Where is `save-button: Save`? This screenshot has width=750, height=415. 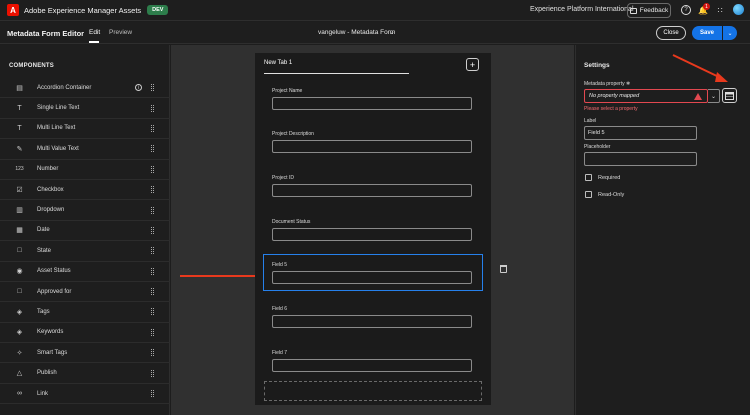 save-button: Save is located at coordinates (707, 33).